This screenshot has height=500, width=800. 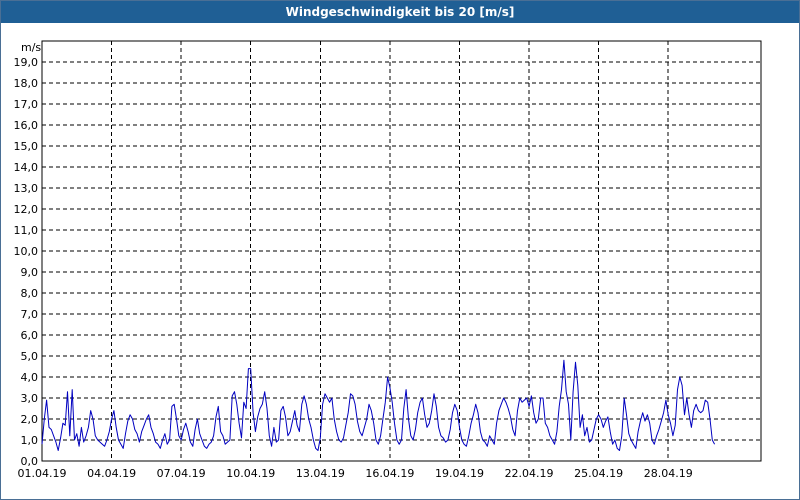 What do you see at coordinates (668, 473) in the screenshot?
I see `x-tick-label: 28.04.19` at bounding box center [668, 473].